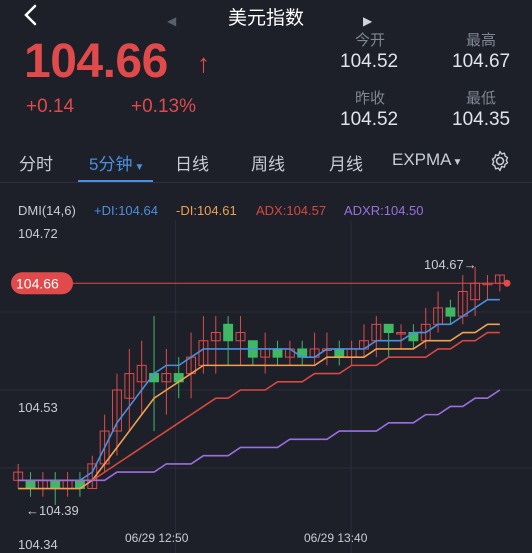 Image resolution: width=532 pixels, height=553 pixels. I want to click on tab-5min: 5分钟 ▼, so click(116, 162).